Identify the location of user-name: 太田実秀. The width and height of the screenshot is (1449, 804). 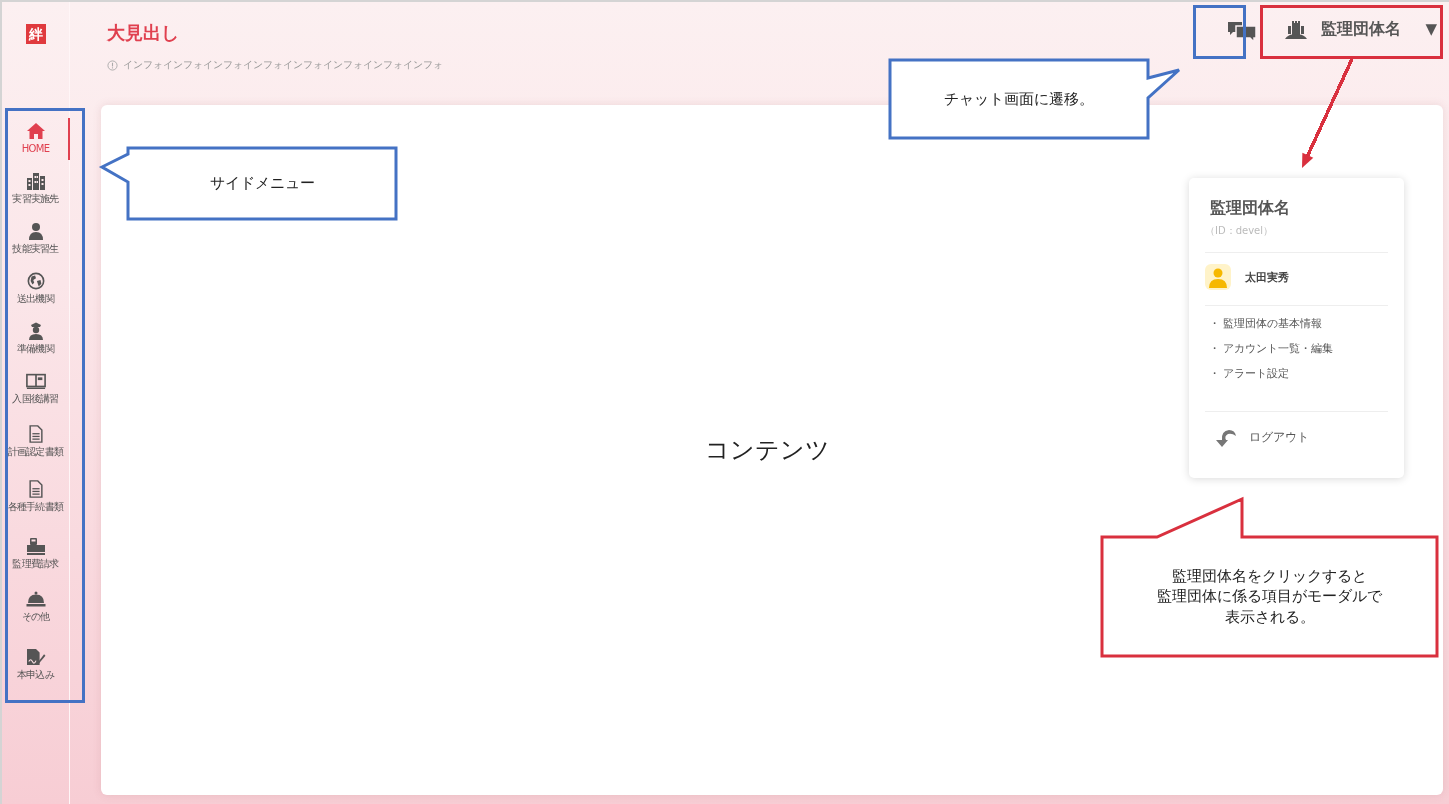
(1267, 277).